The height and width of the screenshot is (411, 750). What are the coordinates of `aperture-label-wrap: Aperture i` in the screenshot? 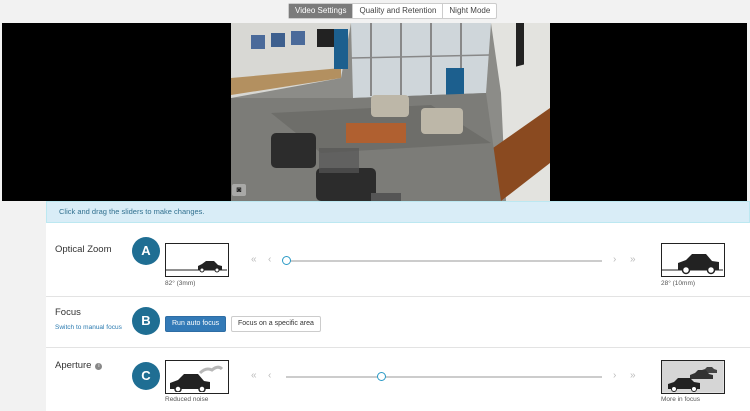 It's located at (79, 365).